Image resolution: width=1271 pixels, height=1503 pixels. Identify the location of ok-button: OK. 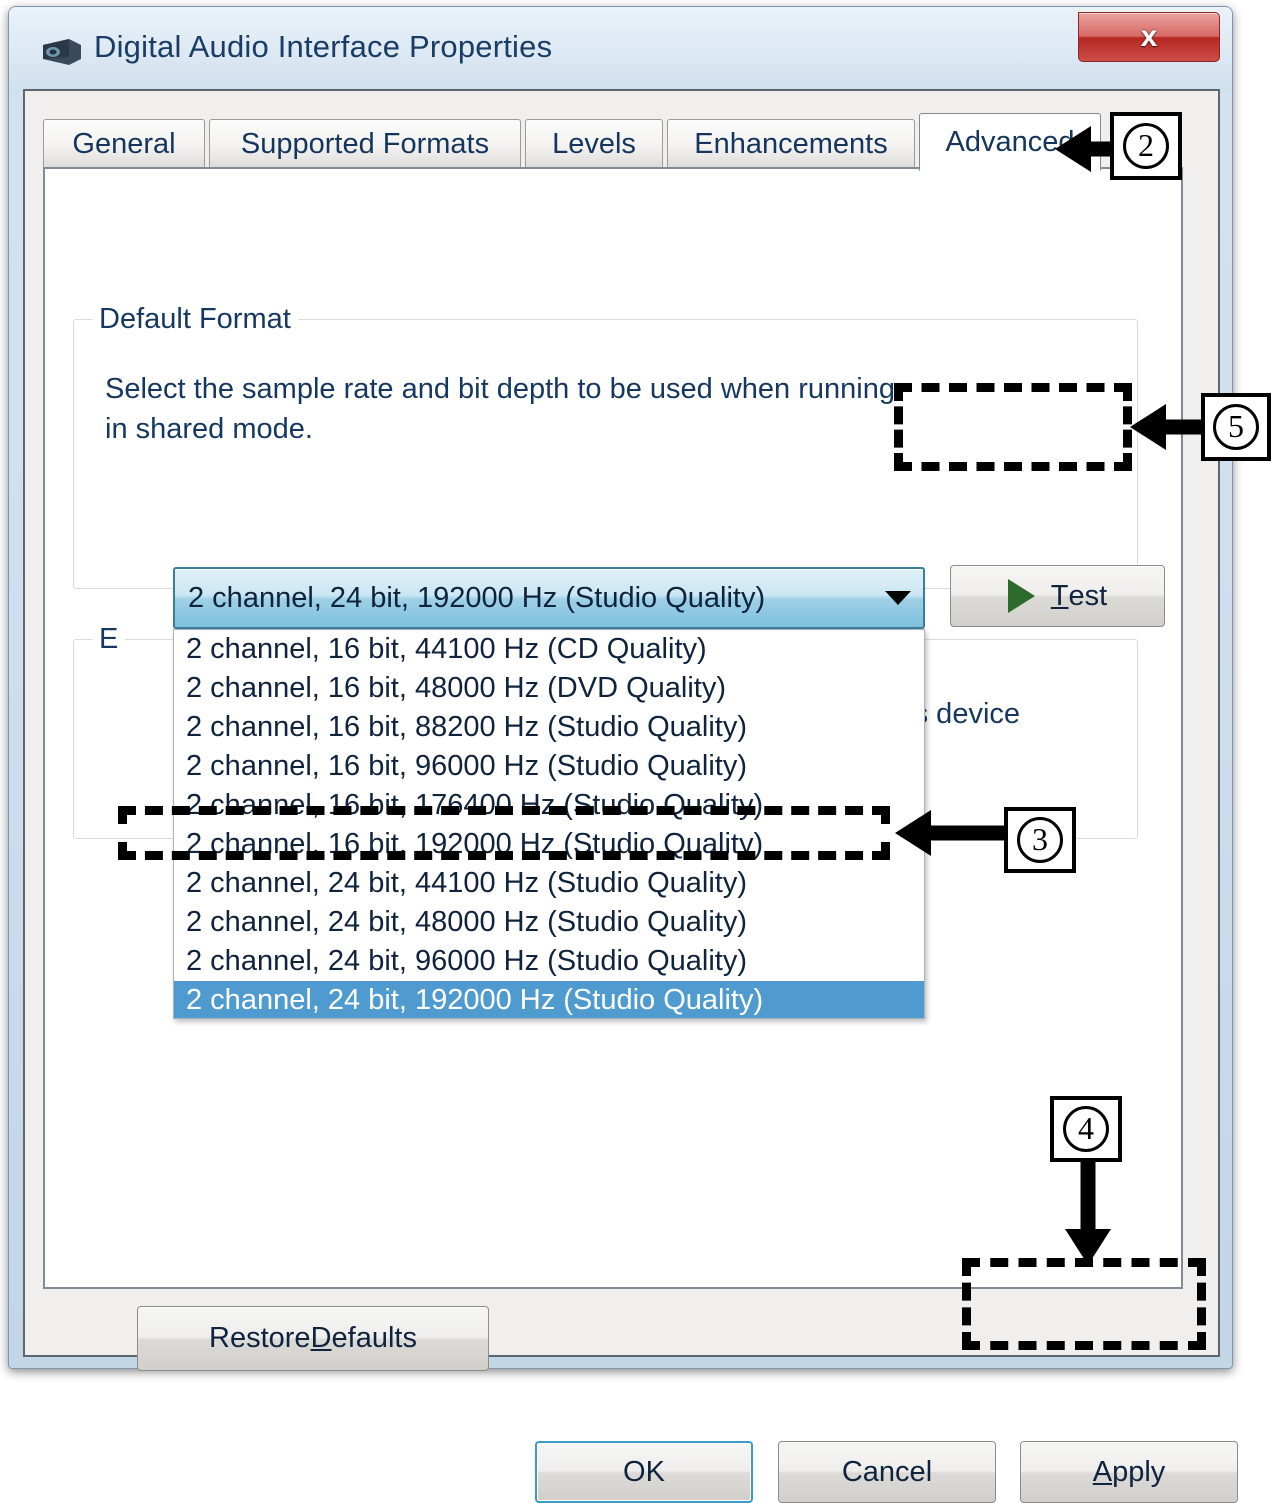
(644, 1472).